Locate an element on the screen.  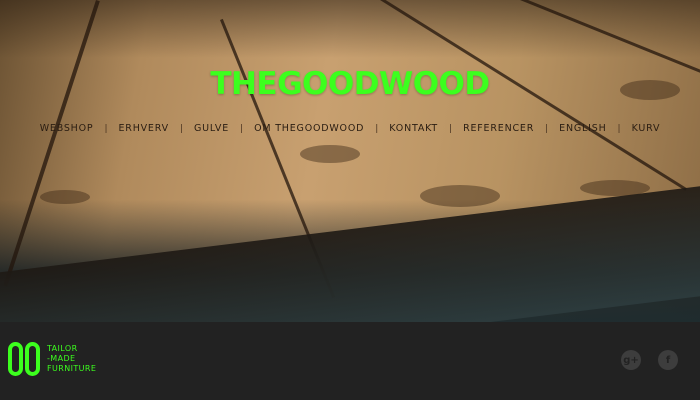
site-logo: THEGOODWOOD is located at coordinates (350, 84).